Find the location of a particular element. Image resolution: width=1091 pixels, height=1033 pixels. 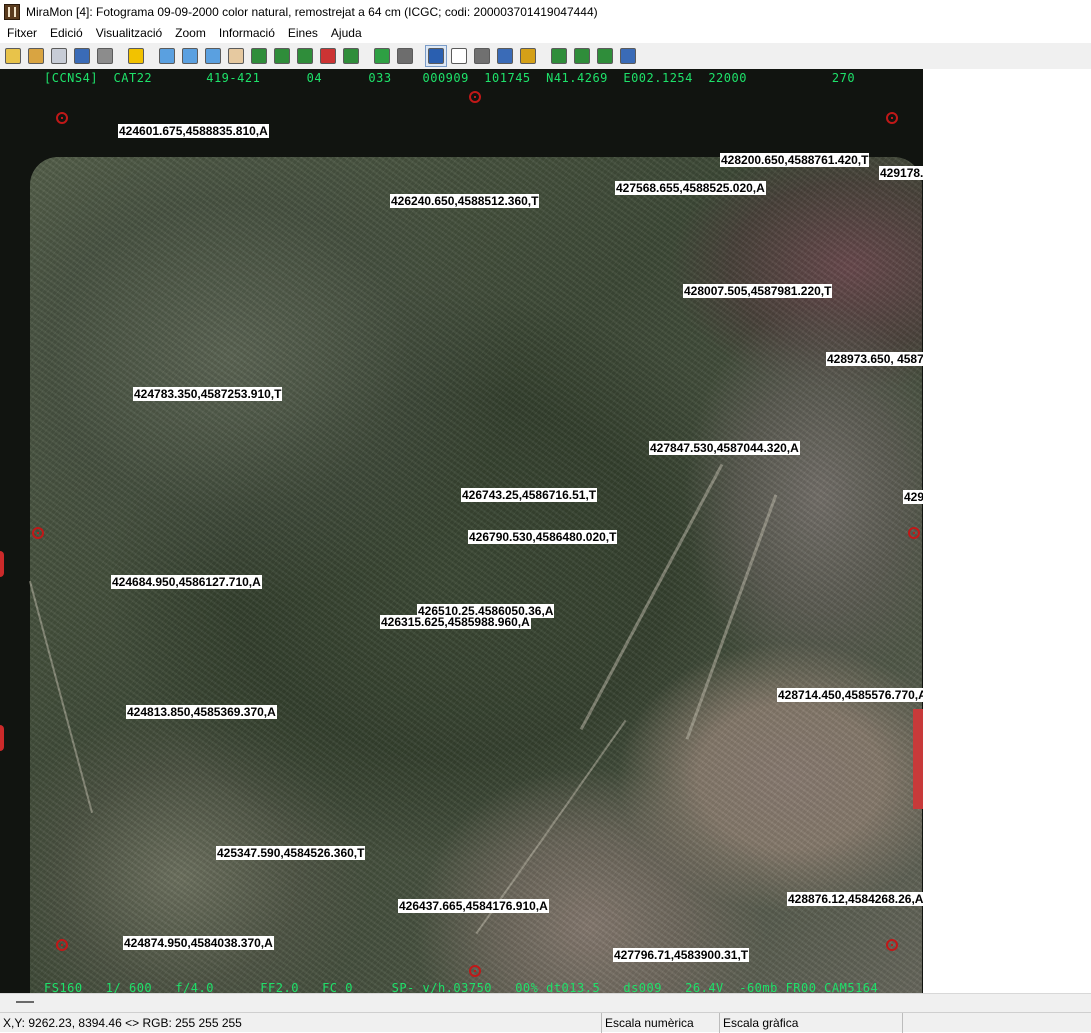

point-label: 429518.675,4586825.620,A is located at coordinates (913, 497).